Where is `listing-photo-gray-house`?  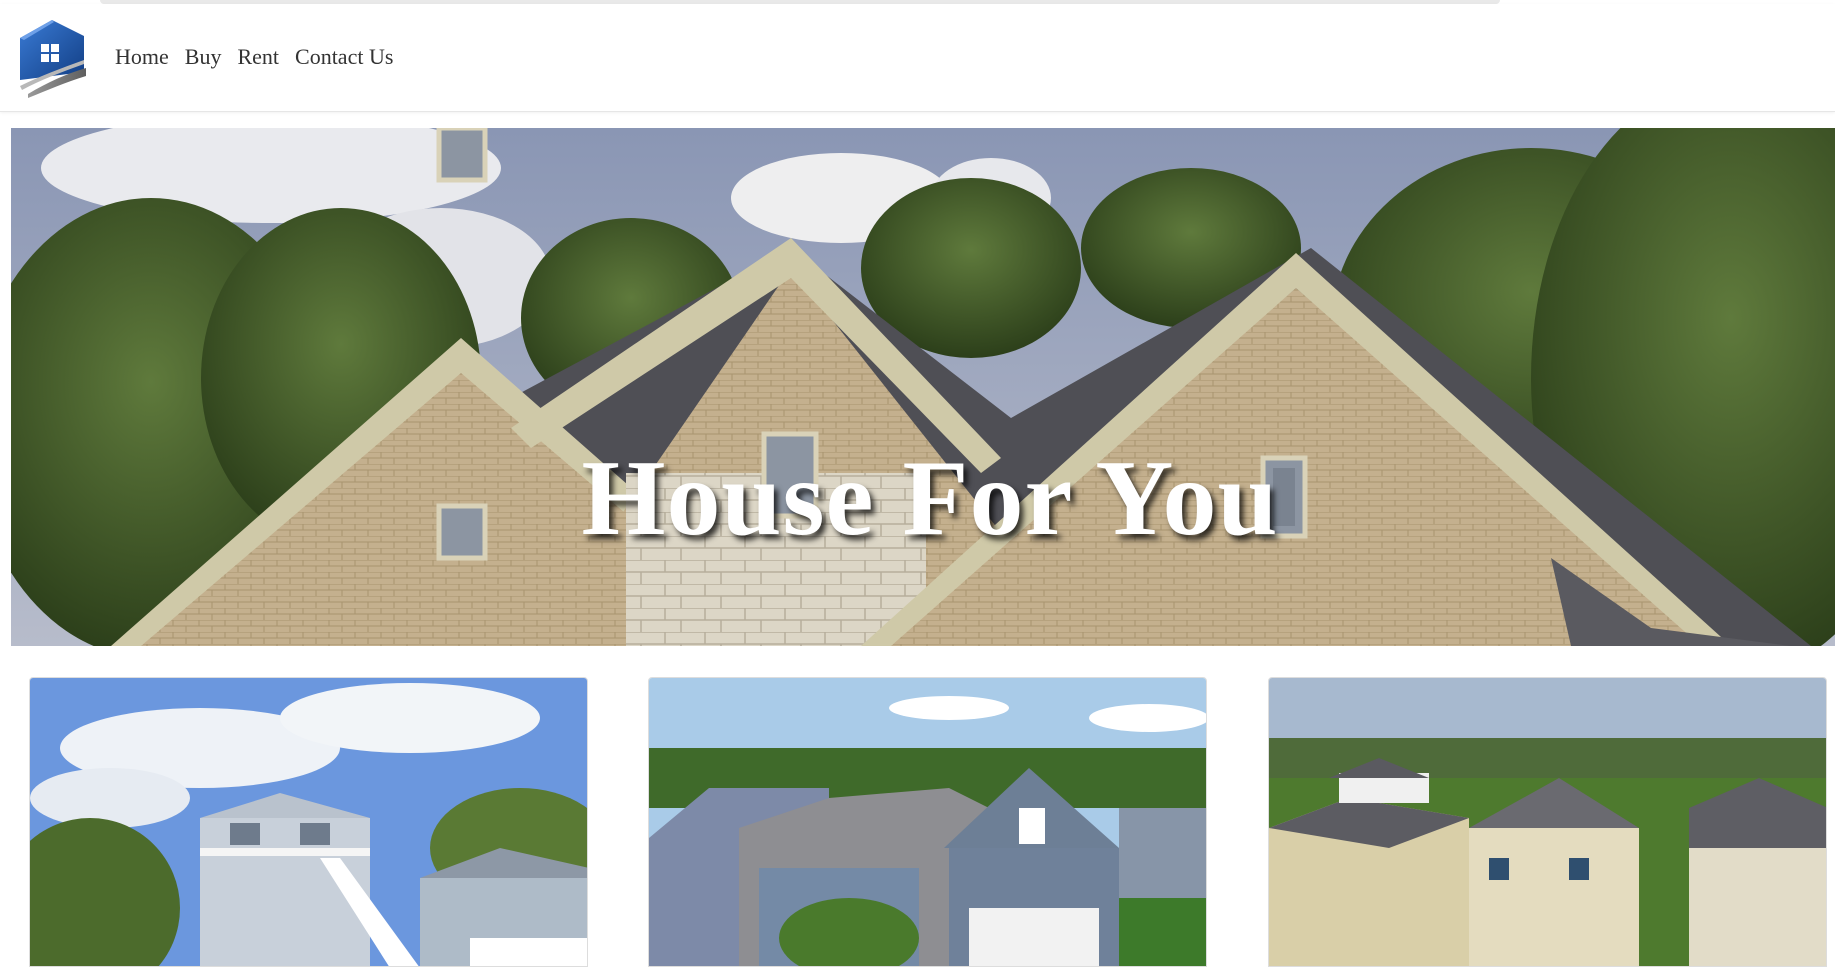
listing-photo-gray-house is located at coordinates (927, 822).